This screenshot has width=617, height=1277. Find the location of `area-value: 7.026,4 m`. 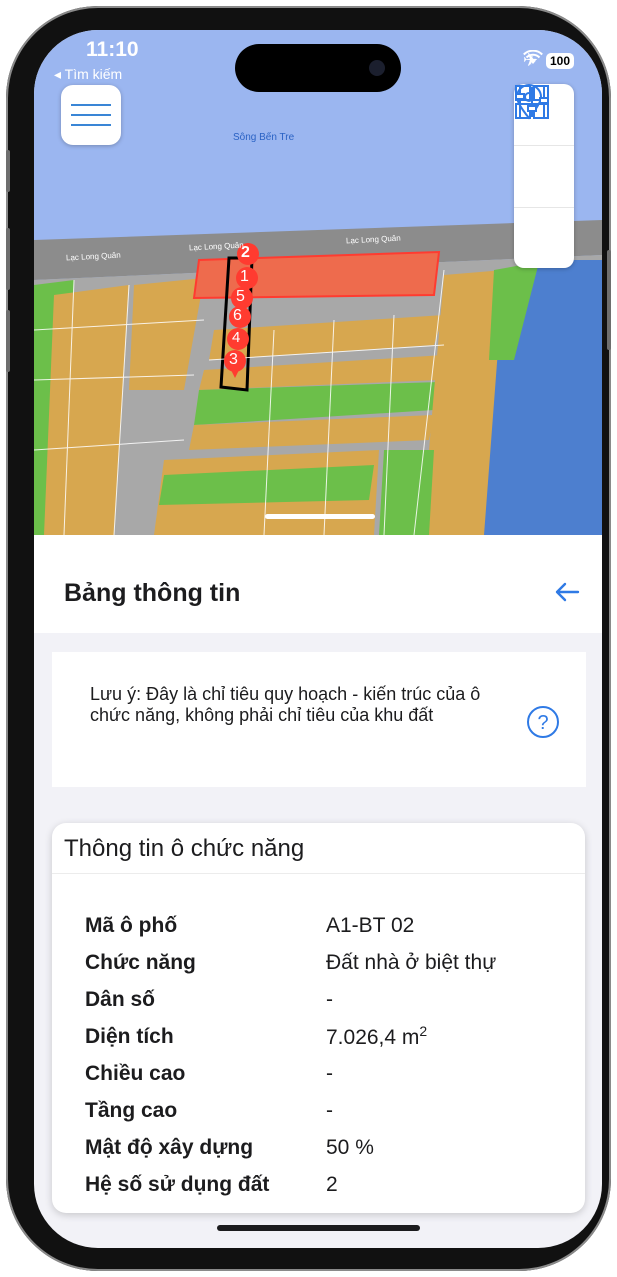

area-value: 7.026,4 m is located at coordinates (373, 1037).